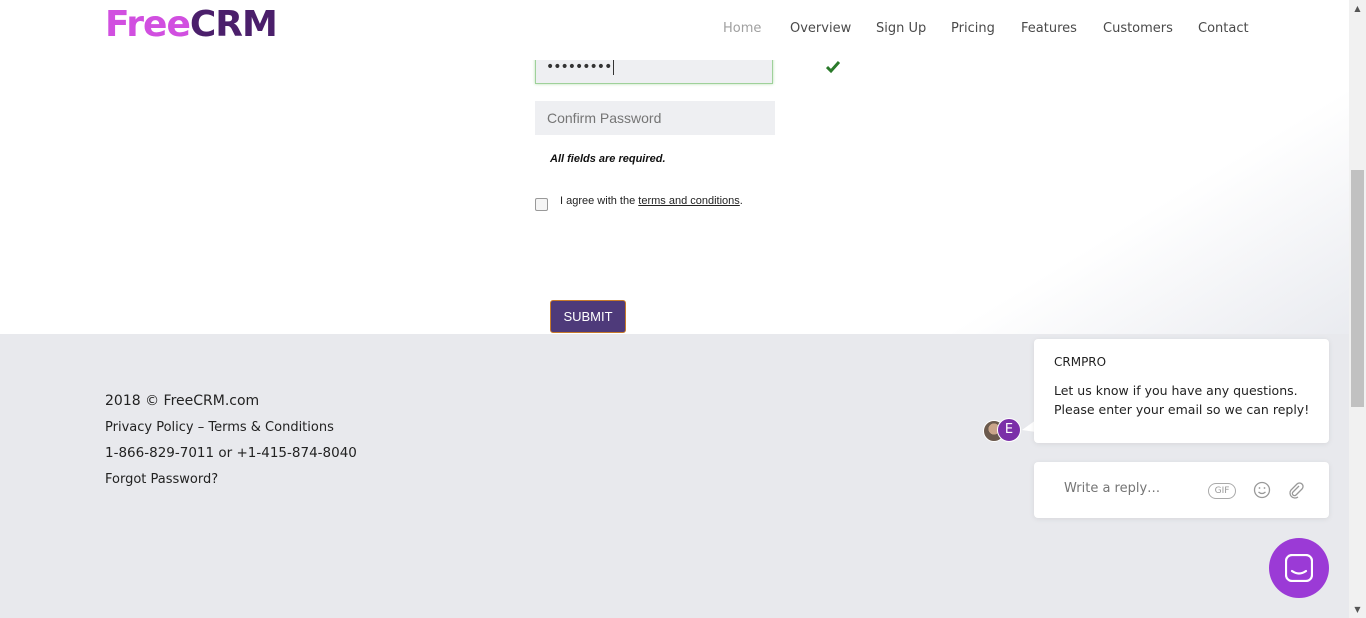 The width and height of the screenshot is (1366, 618). I want to click on chat-launcher-button, so click(1299, 568).